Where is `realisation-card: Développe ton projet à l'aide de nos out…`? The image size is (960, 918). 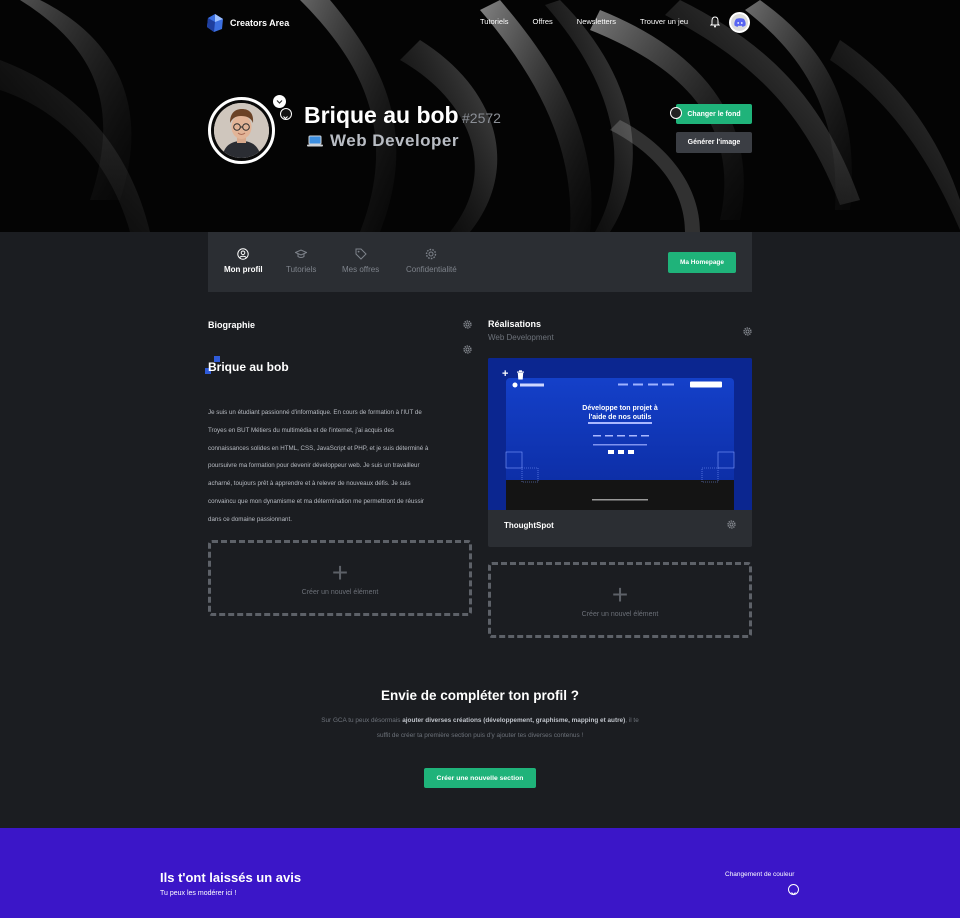 realisation-card: Développe ton projet à l'aide de nos out… is located at coordinates (620, 452).